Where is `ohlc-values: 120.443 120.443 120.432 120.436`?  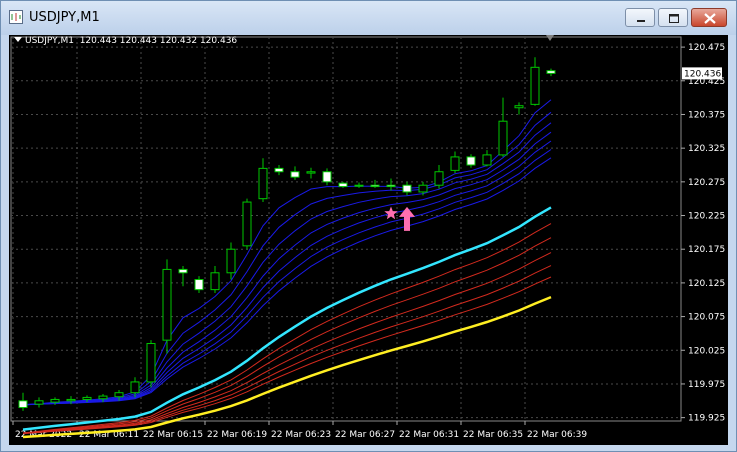 ohlc-values: 120.443 120.443 120.432 120.436 is located at coordinates (158, 41).